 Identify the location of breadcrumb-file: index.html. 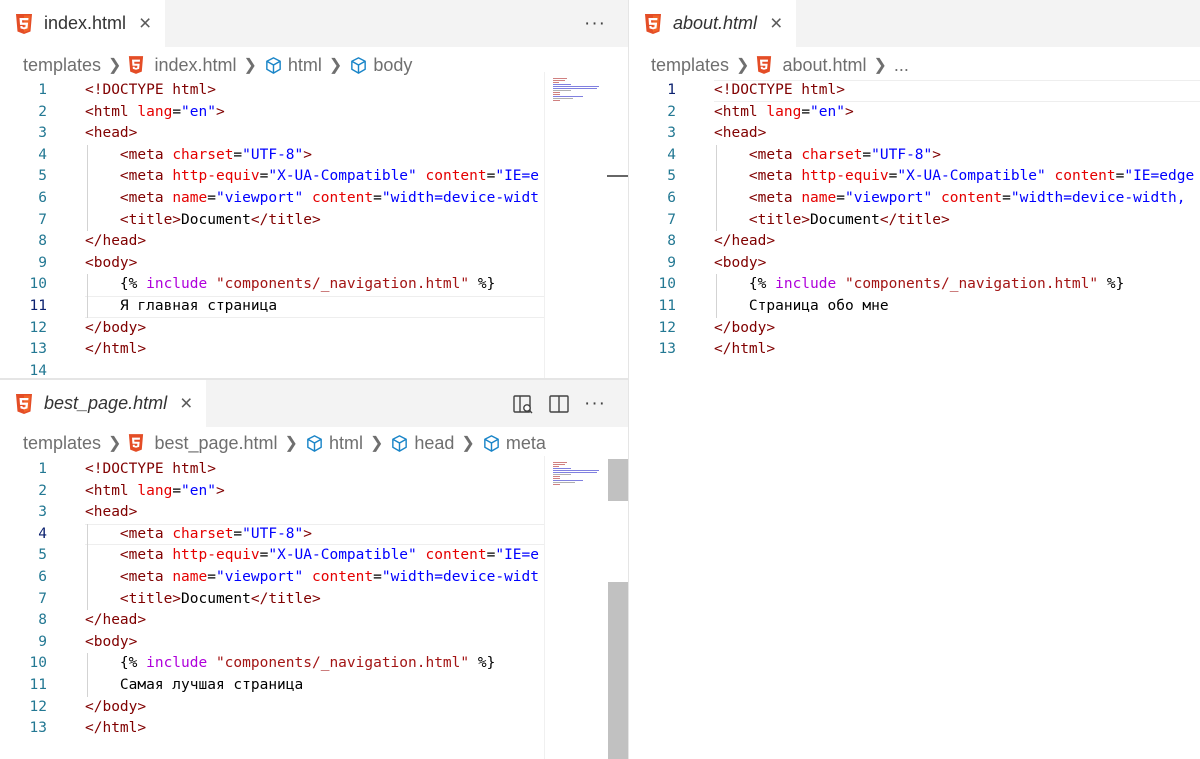
(182, 65).